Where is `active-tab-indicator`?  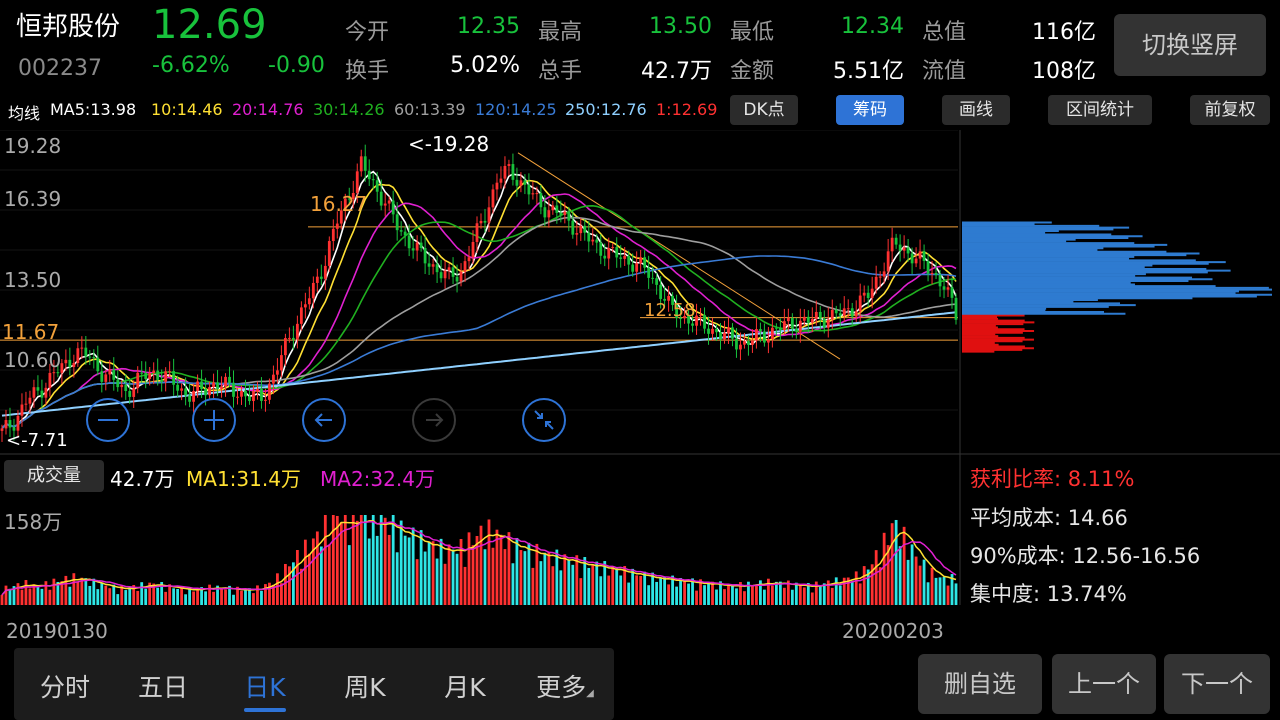
active-tab-indicator is located at coordinates (265, 710).